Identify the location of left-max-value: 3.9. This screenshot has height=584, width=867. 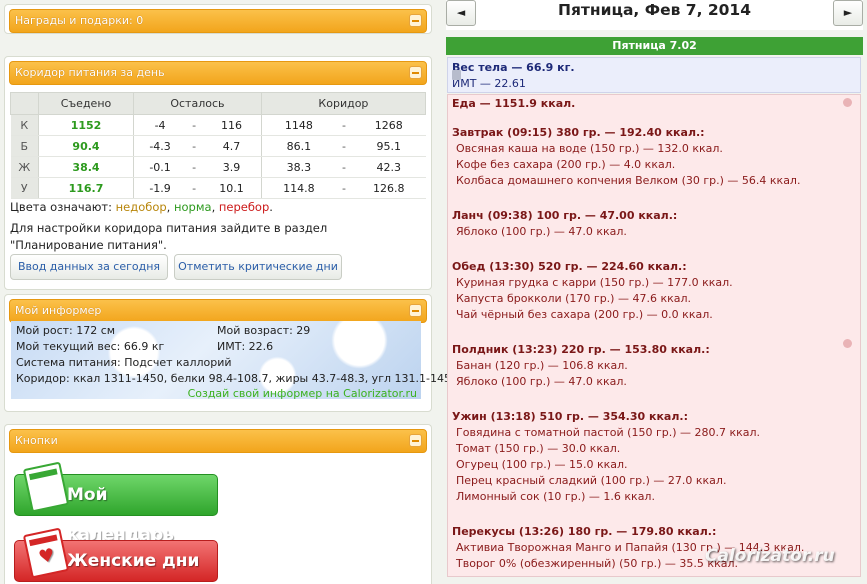
(232, 167).